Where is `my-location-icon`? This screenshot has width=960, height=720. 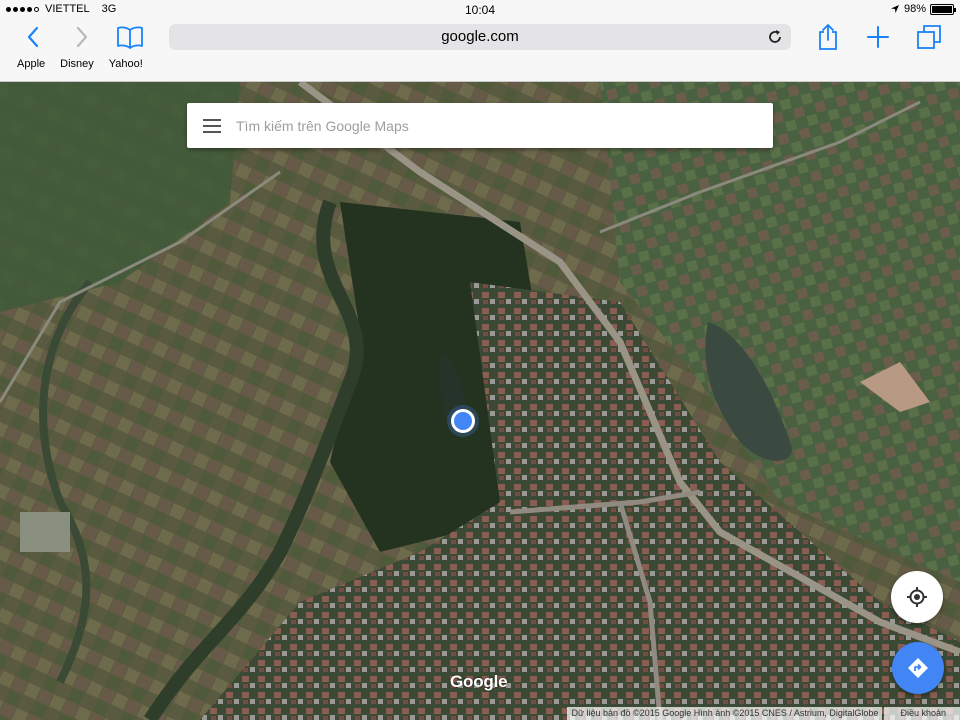
my-location-icon is located at coordinates (917, 597).